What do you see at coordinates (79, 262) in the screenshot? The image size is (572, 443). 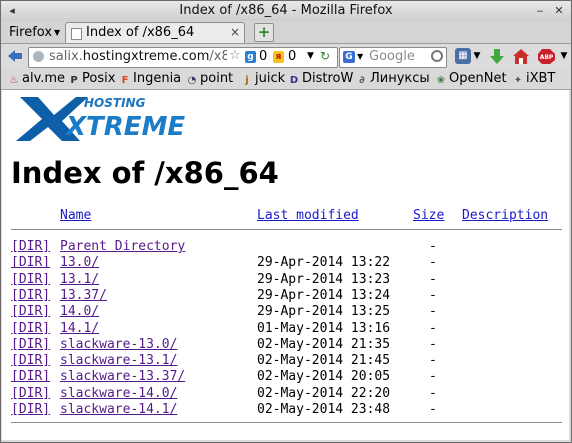 I see `directory-link: 13.0/` at bounding box center [79, 262].